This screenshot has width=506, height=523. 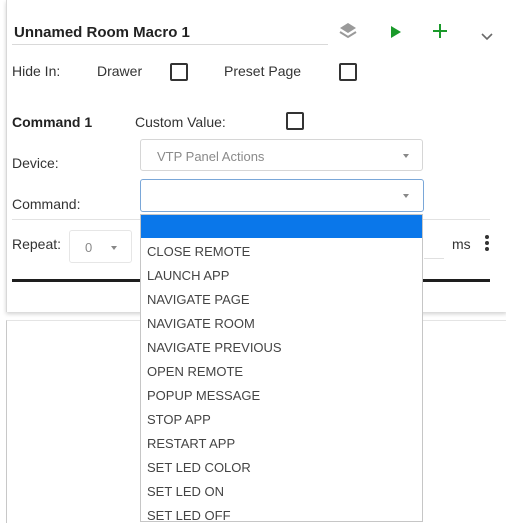 I want to click on device-select-caret-icon, so click(x=406, y=156).